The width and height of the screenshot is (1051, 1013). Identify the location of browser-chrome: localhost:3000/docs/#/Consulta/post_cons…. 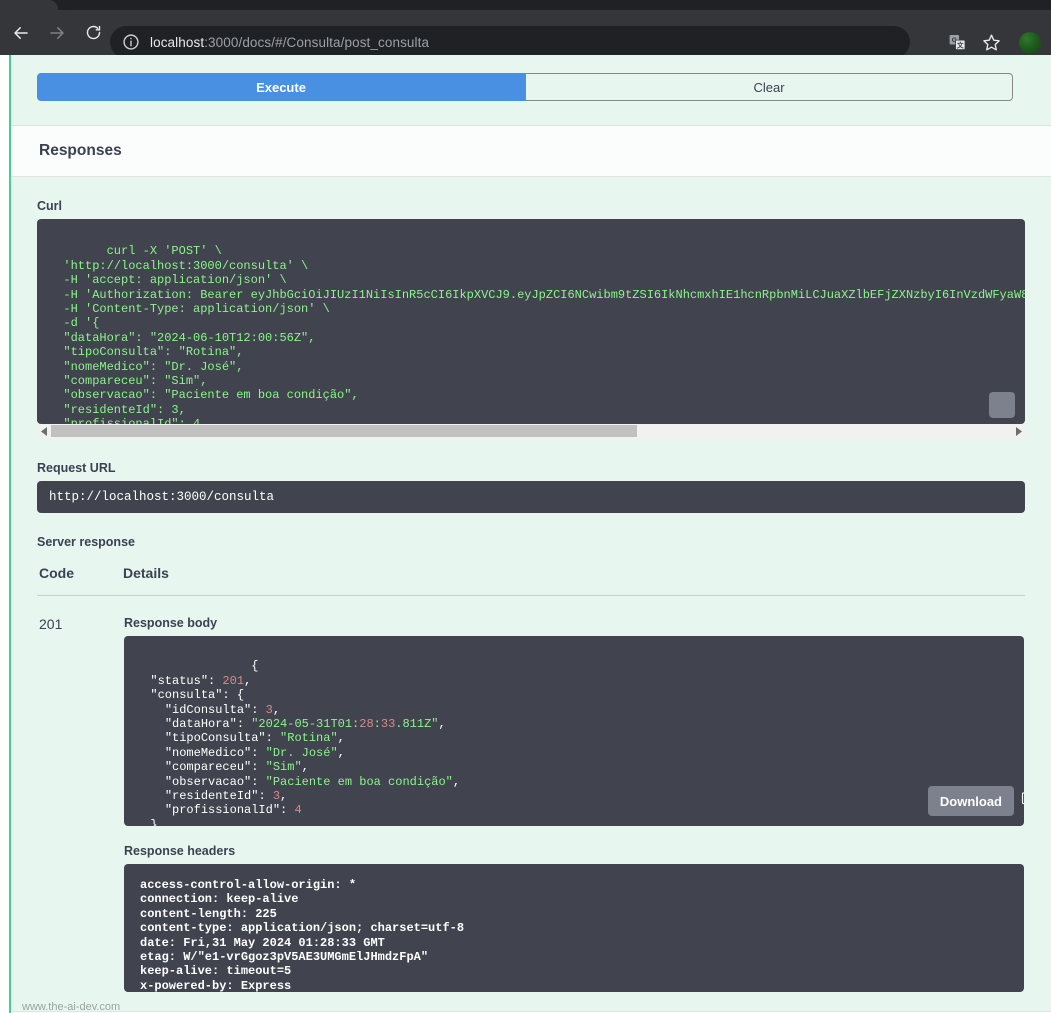
(525, 29).